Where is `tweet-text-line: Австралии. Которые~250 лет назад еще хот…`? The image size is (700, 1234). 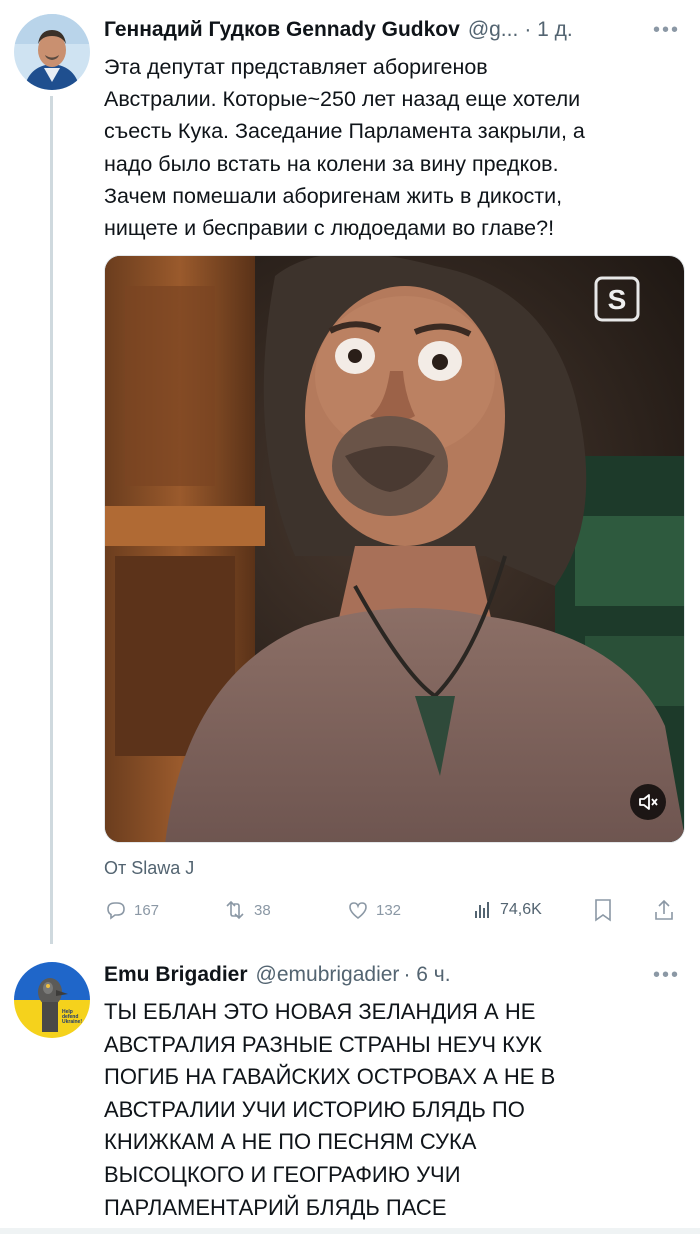 tweet-text-line: Австралии. Которые~250 лет назад еще хот… is located at coordinates (342, 99).